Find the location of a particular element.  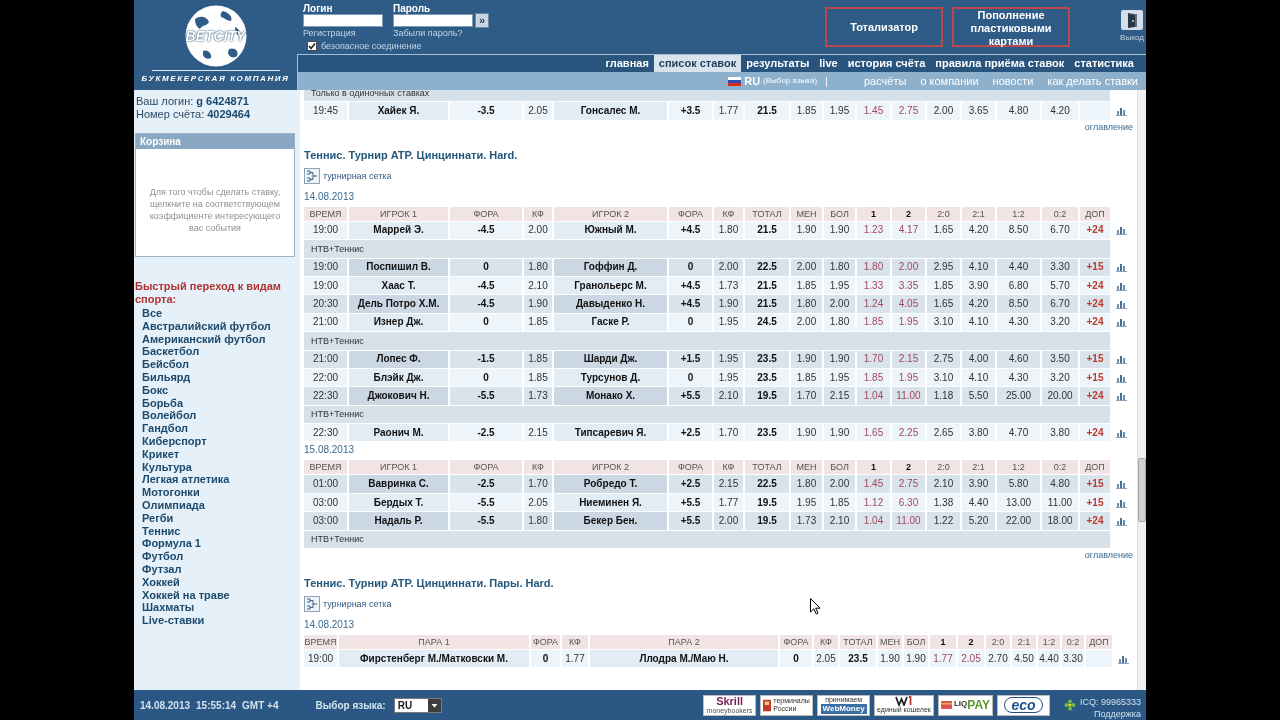

sport-link: Футбол is located at coordinates (163, 556).